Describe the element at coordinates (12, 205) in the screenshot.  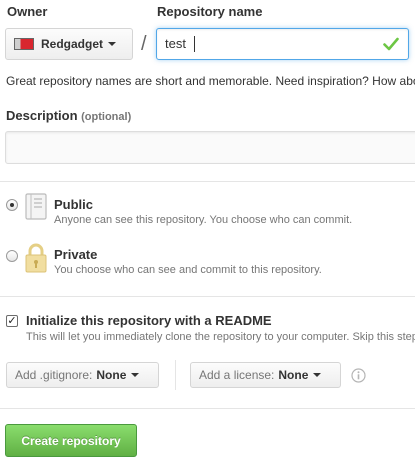
I see `public-radio` at that location.